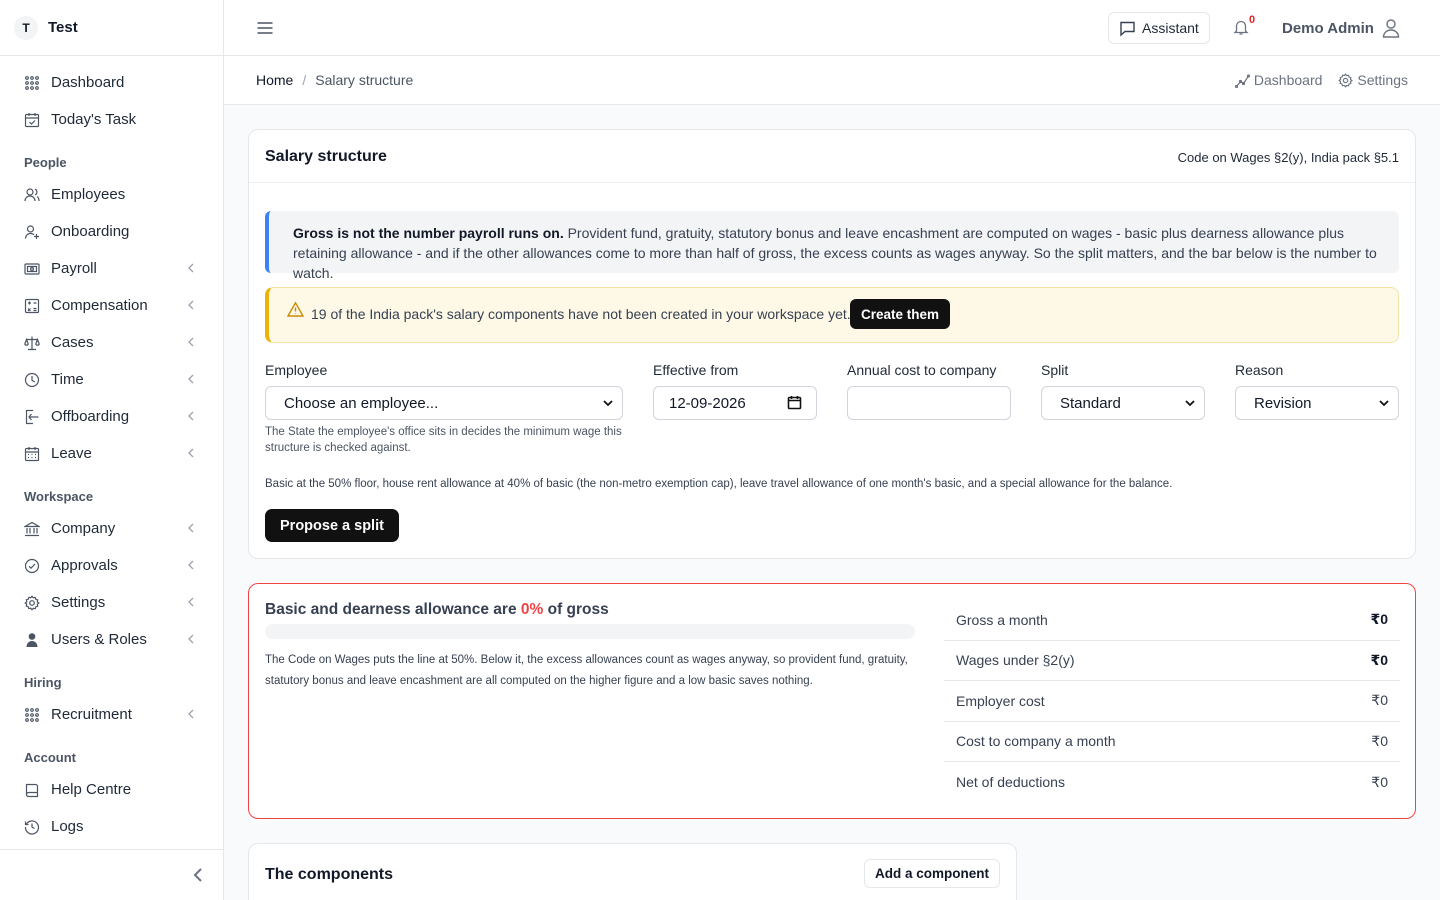  I want to click on dashboard-link: Dashboard, so click(1278, 80).